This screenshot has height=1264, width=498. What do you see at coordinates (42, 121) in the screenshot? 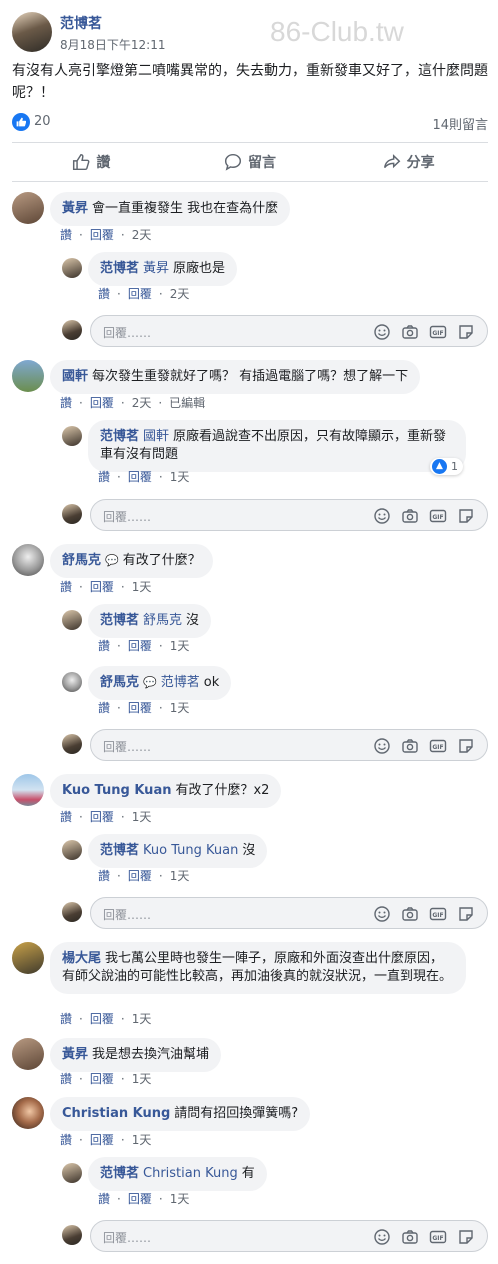
I see `like-count: 20` at bounding box center [42, 121].